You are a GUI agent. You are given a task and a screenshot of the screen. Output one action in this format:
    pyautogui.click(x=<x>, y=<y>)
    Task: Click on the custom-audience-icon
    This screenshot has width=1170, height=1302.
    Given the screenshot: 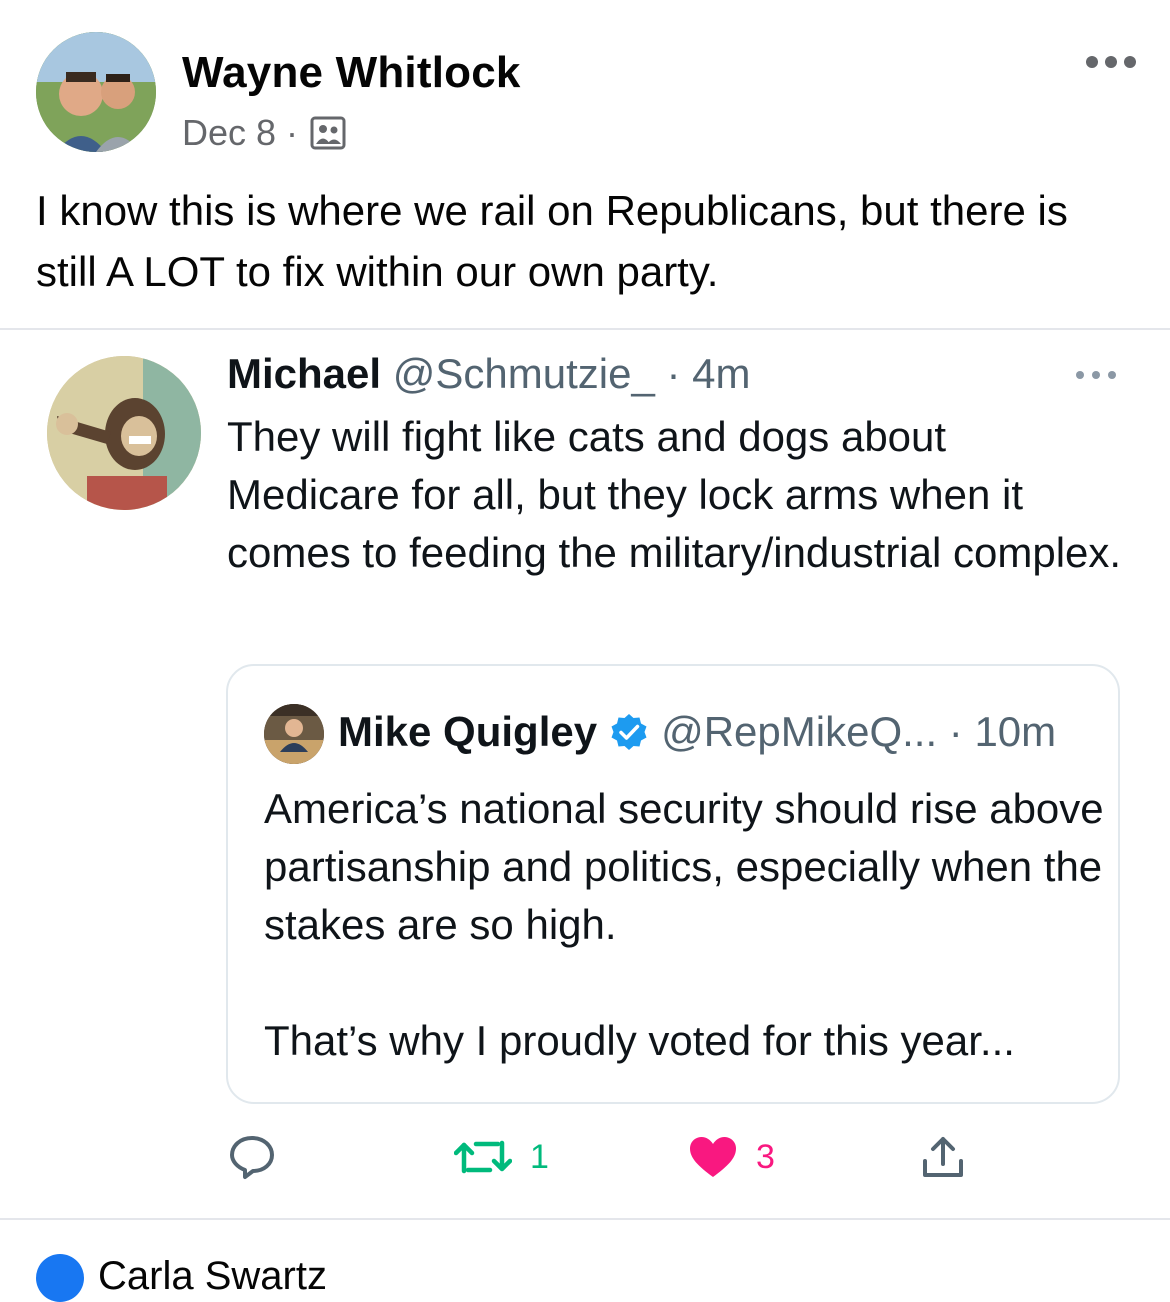 What is the action you would take?
    pyautogui.click(x=328, y=133)
    